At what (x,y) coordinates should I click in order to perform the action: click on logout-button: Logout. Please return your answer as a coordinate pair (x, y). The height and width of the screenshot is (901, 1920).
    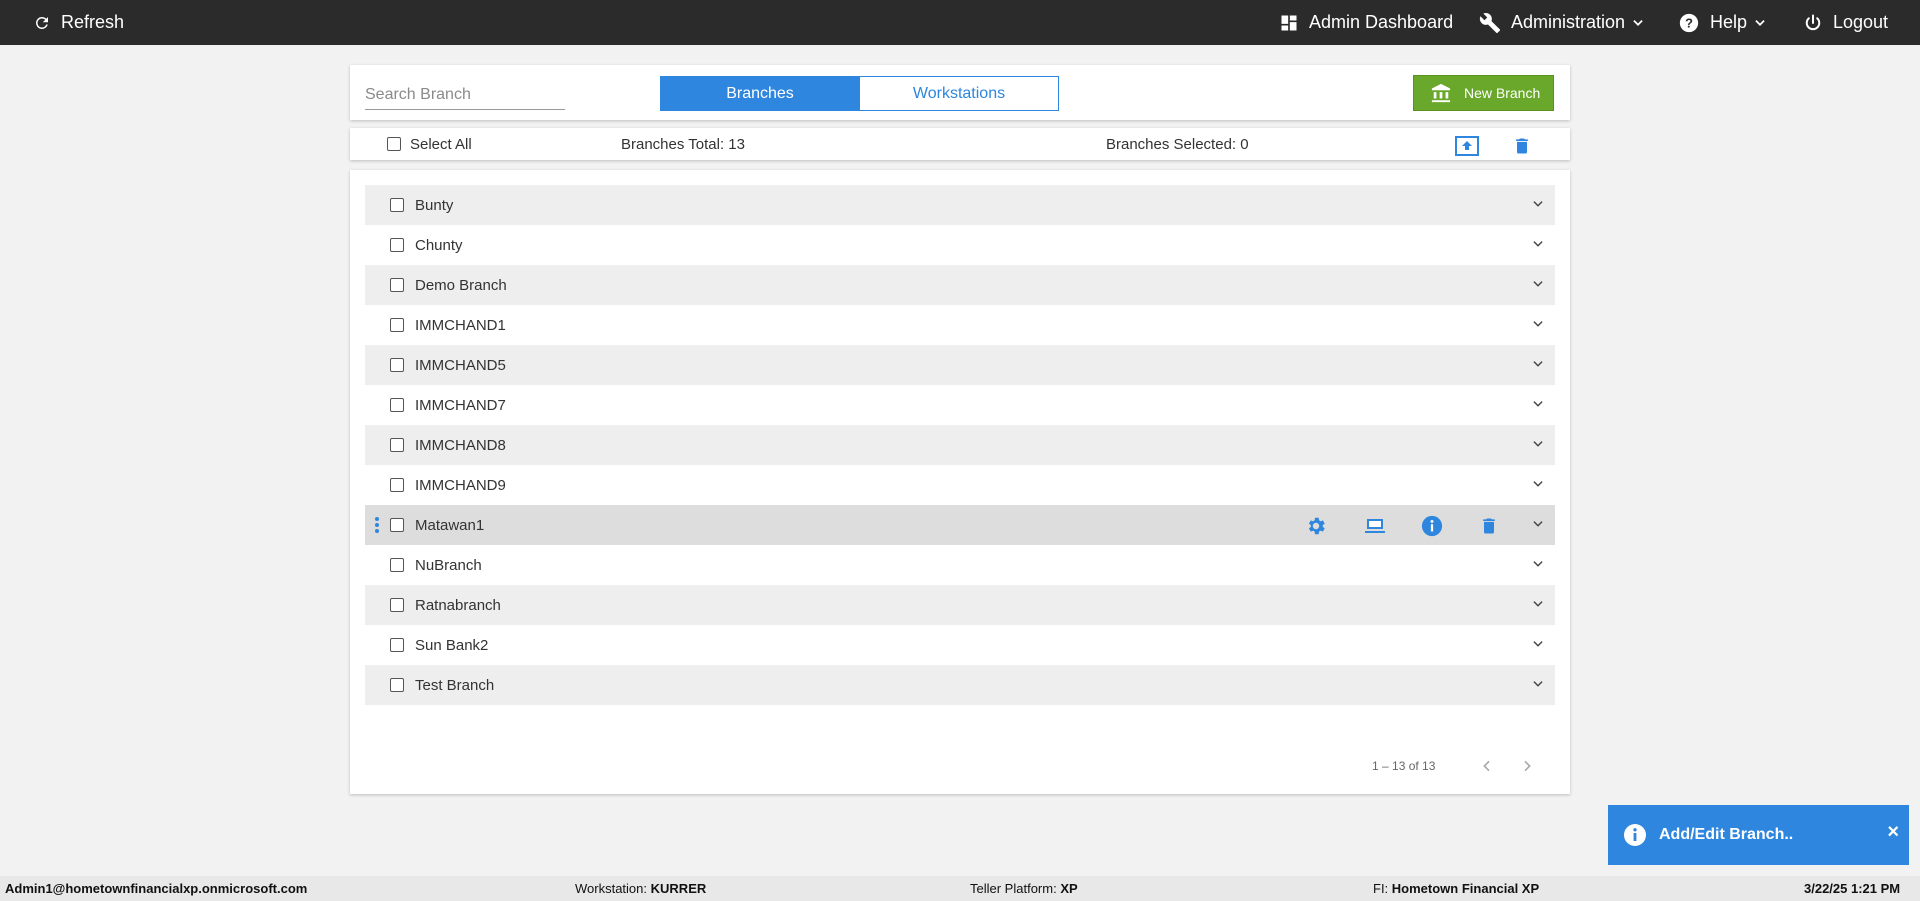
    Looking at the image, I should click on (1845, 22).